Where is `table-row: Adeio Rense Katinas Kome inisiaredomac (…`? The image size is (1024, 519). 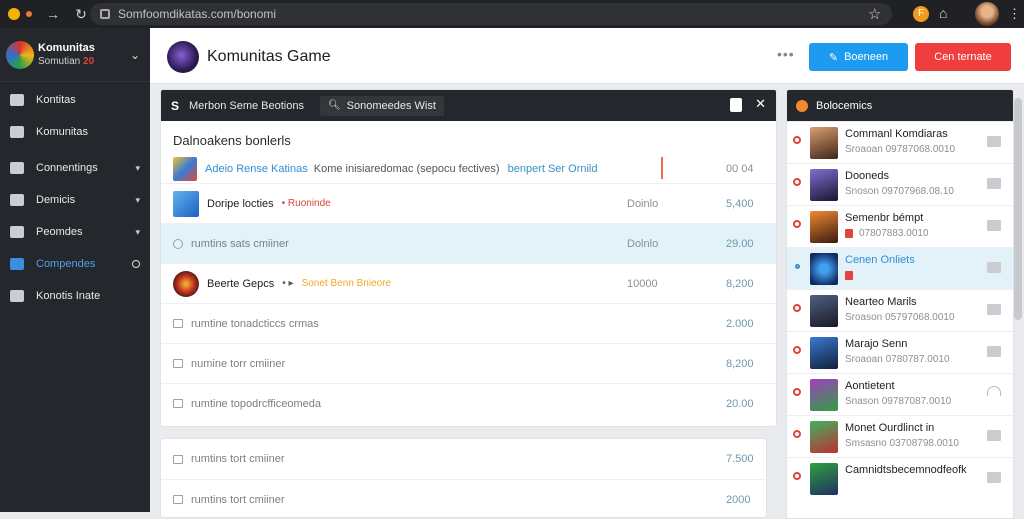 table-row: Adeio Rense Katinas Kome inisiaredomac (… is located at coordinates (468, 169).